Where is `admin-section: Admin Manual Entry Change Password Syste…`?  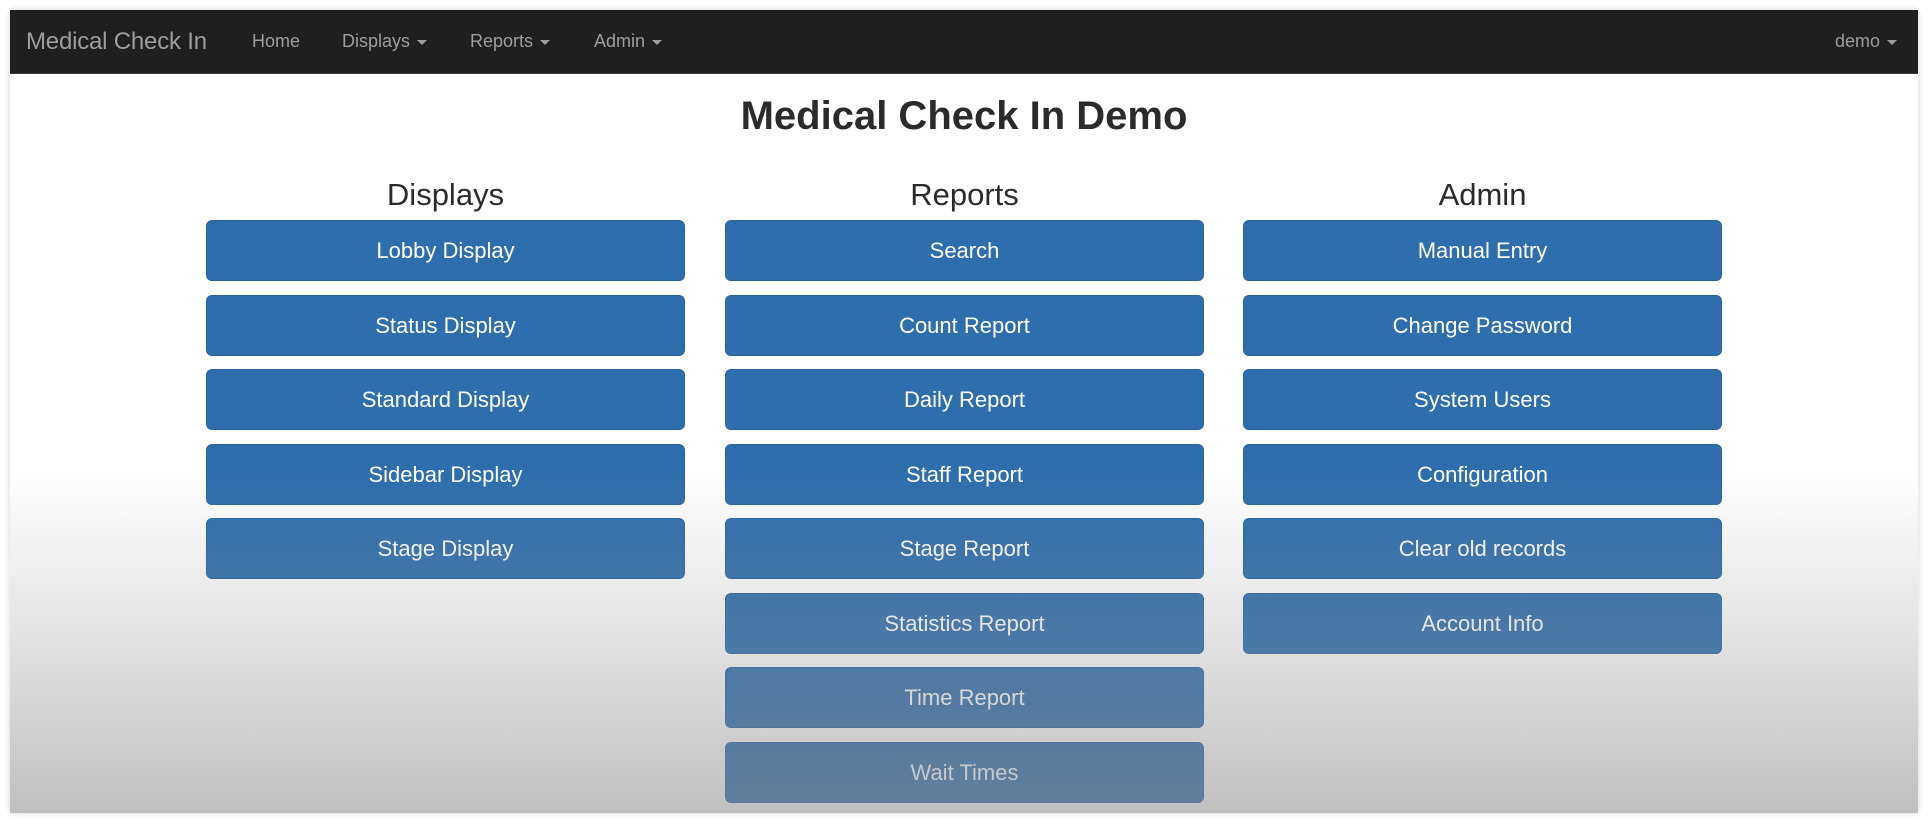
admin-section: Admin Manual Entry Change Password Syste… is located at coordinates (1482, 418).